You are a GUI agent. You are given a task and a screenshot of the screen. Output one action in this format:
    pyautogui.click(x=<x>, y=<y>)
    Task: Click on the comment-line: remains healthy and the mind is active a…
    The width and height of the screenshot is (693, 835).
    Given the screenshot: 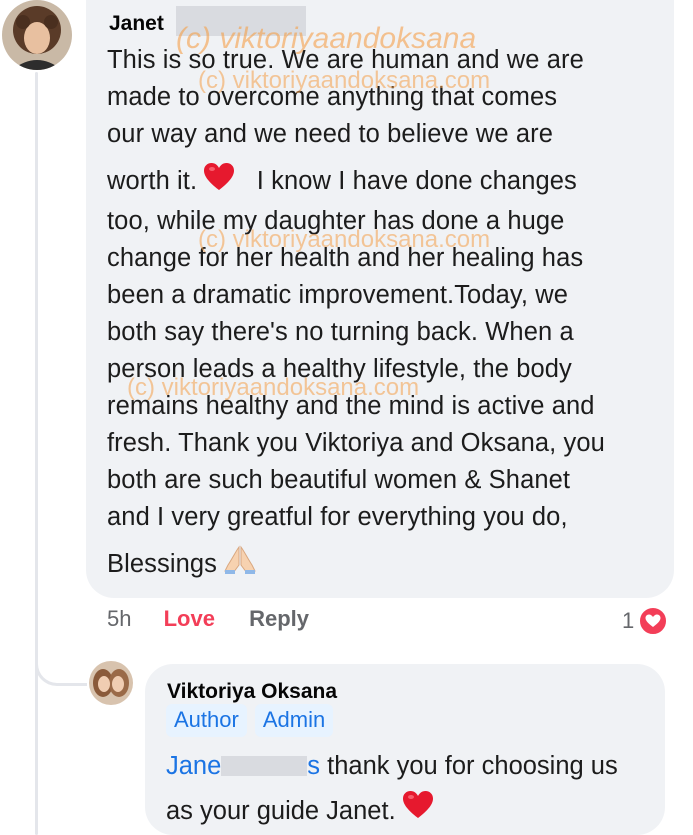 What is the action you would take?
    pyautogui.click(x=351, y=406)
    